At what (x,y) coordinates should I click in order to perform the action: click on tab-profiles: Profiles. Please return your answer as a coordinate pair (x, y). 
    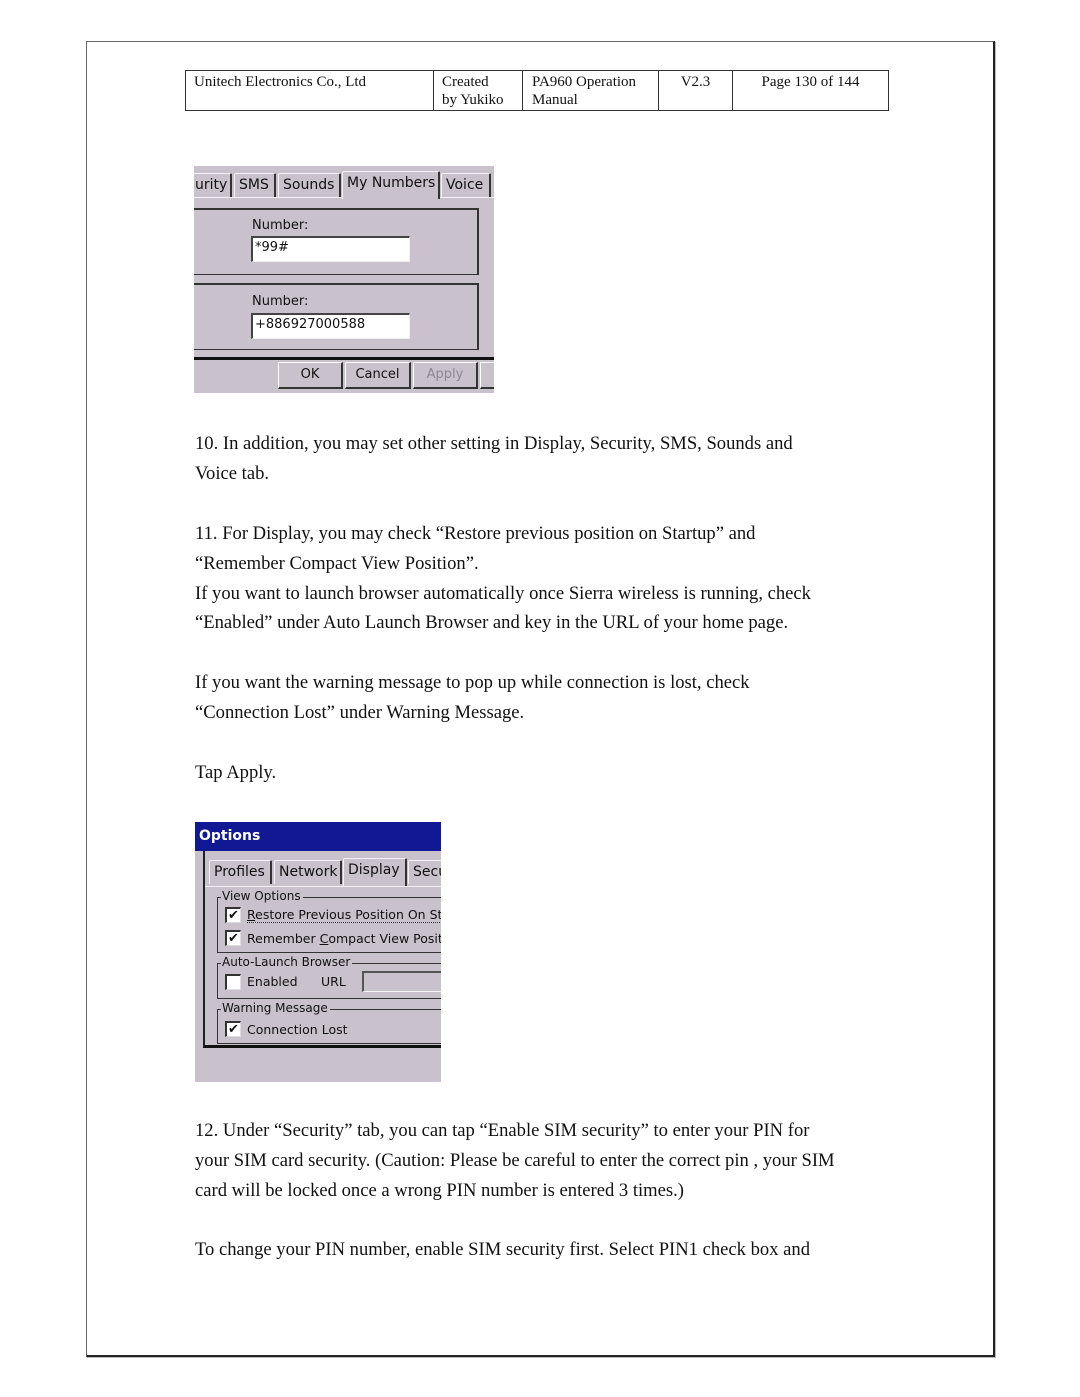
    Looking at the image, I should click on (240, 872).